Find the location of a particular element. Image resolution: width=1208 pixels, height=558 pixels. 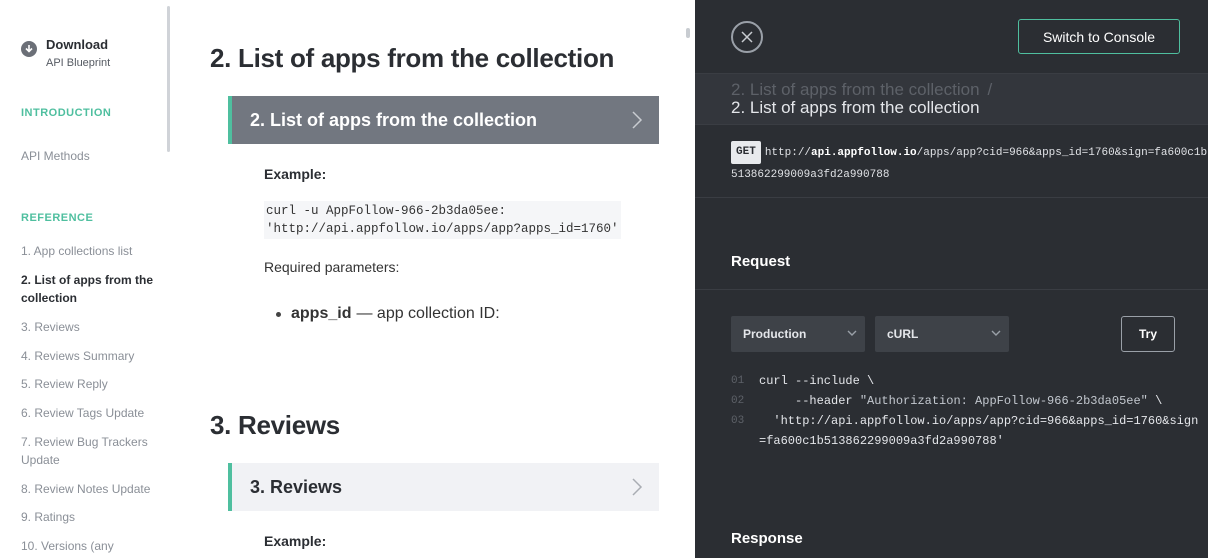

sidebar-item-ratings: 9. Ratings is located at coordinates (91, 517).